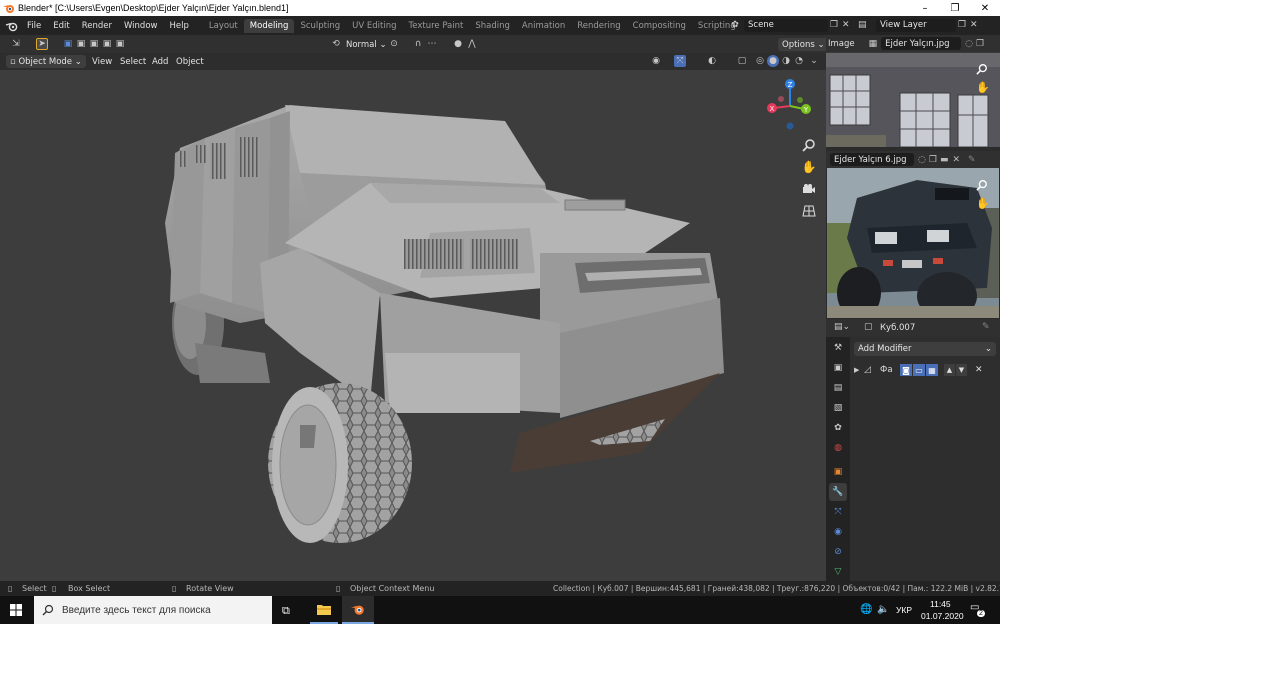 This screenshot has width=1280, height=674. What do you see at coordinates (680, 61) in the screenshot?
I see `gizmo-toggle-icon: ⤧` at bounding box center [680, 61].